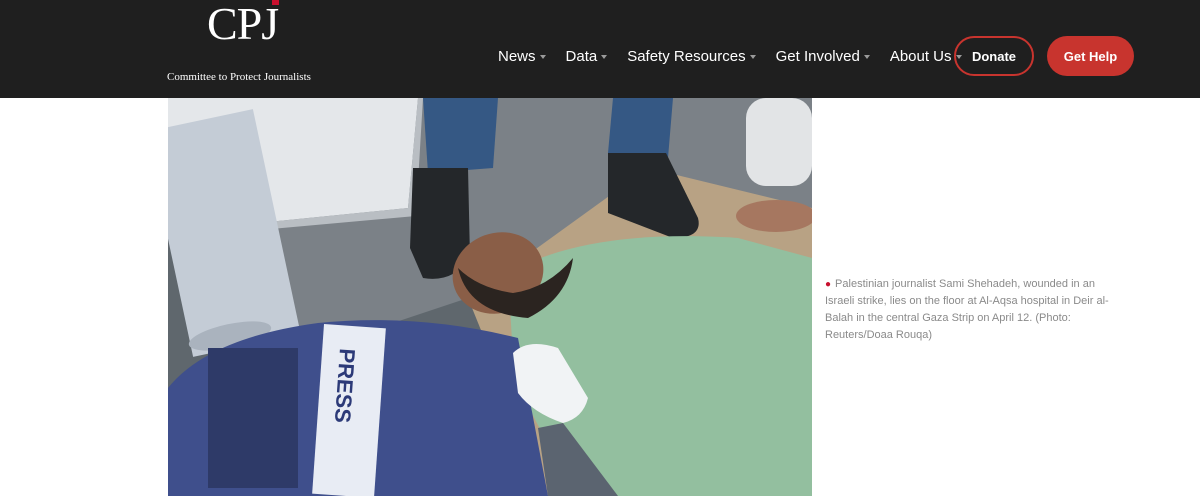  Describe the element at coordinates (1090, 56) in the screenshot. I see `get-help-button: Get Help` at that location.